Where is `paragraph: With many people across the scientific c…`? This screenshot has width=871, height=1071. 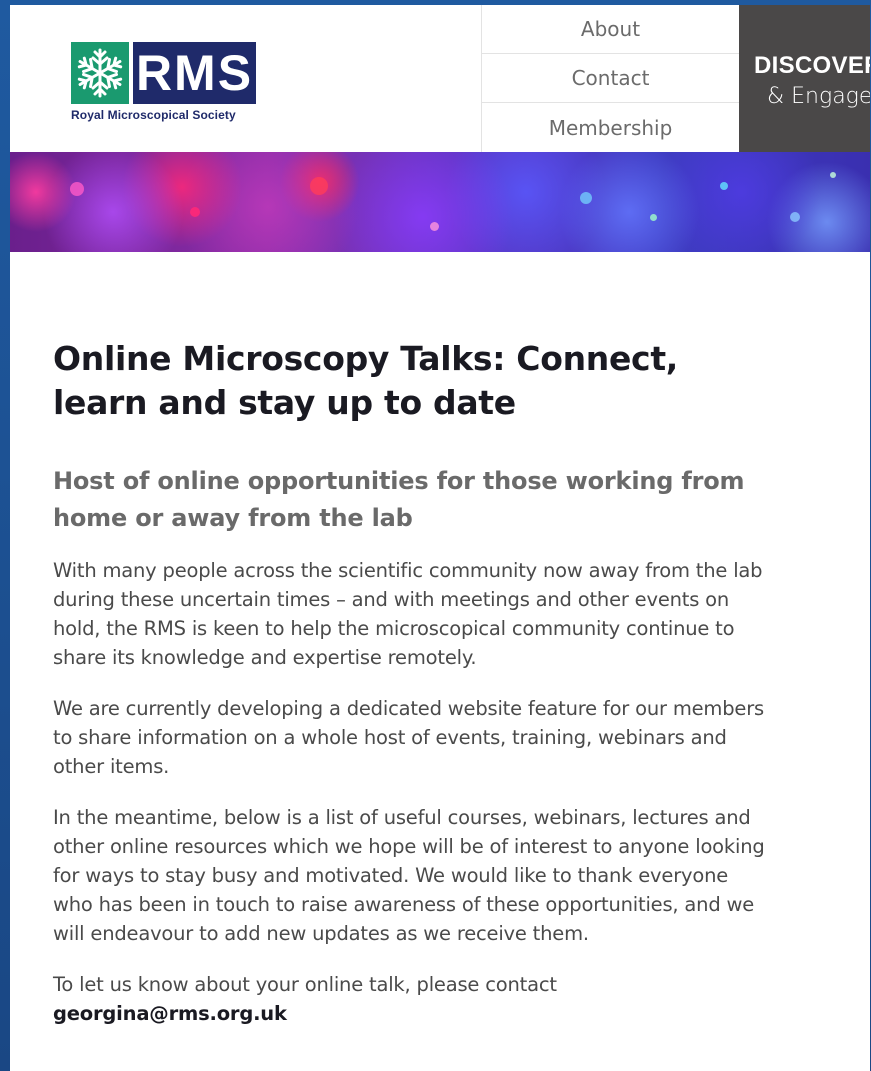 paragraph: With many people across the scientific c… is located at coordinates (408, 614).